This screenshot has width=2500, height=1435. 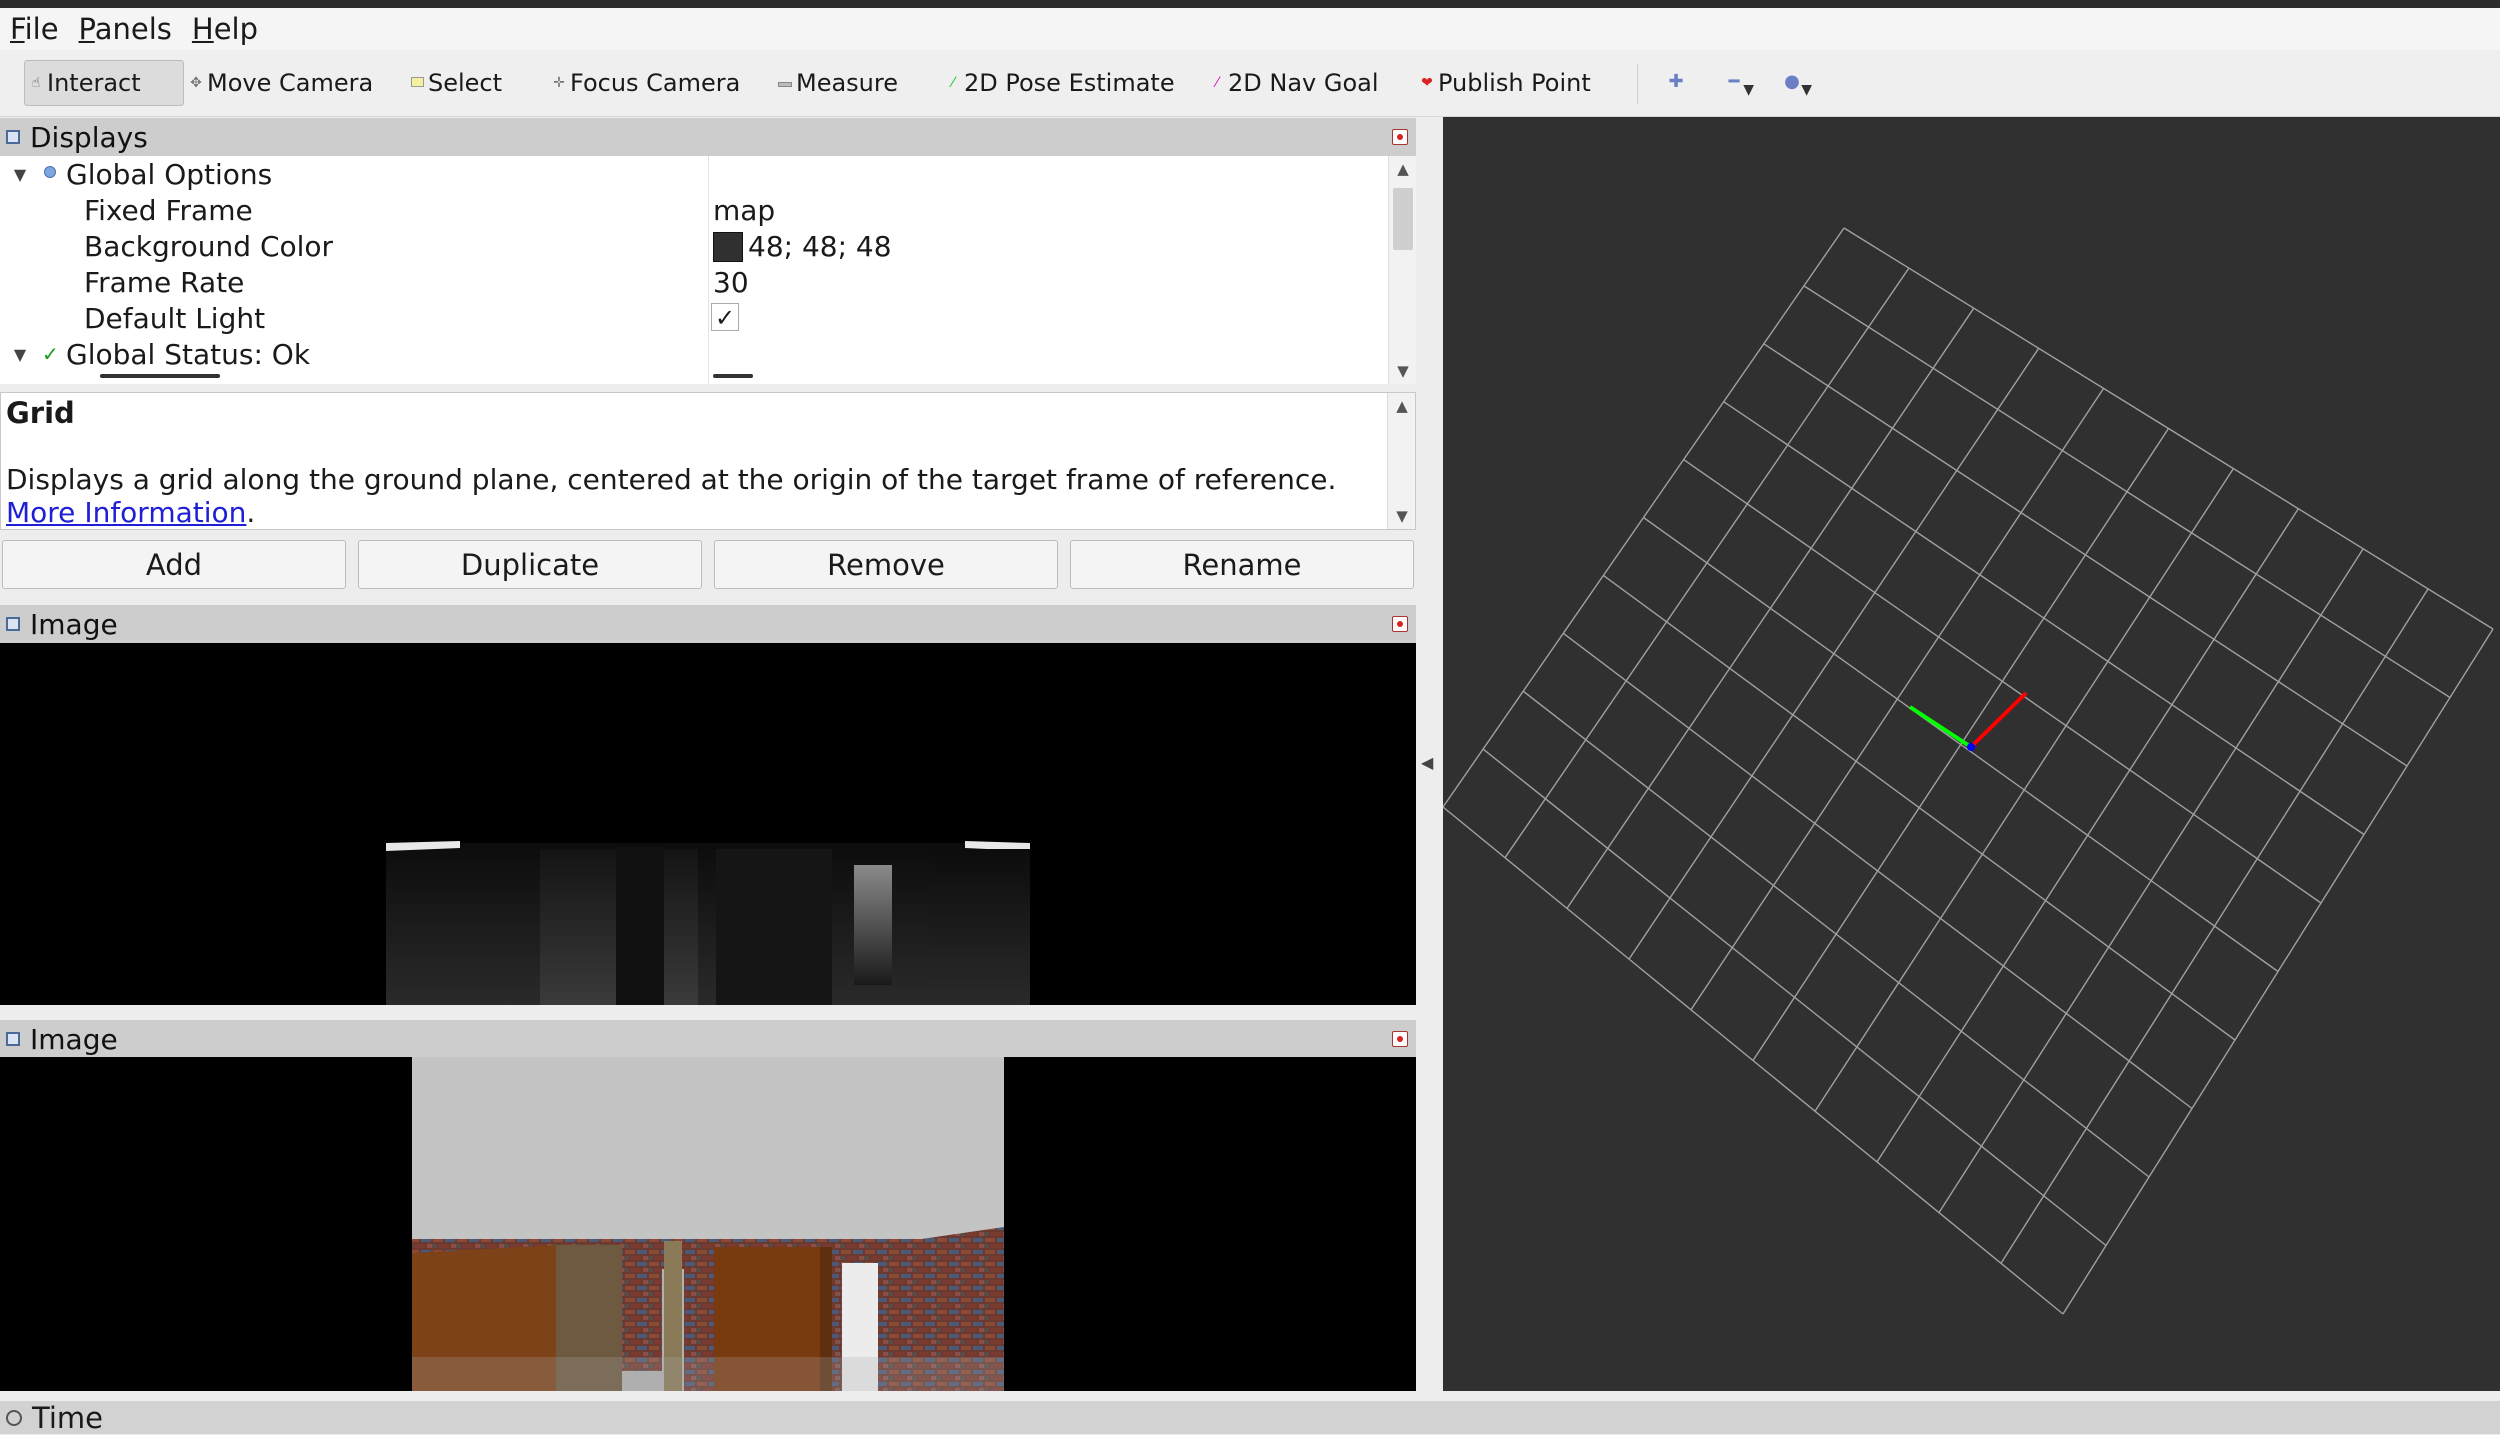 I want to click on background-color-value: 48; 48; 48, so click(x=820, y=246).